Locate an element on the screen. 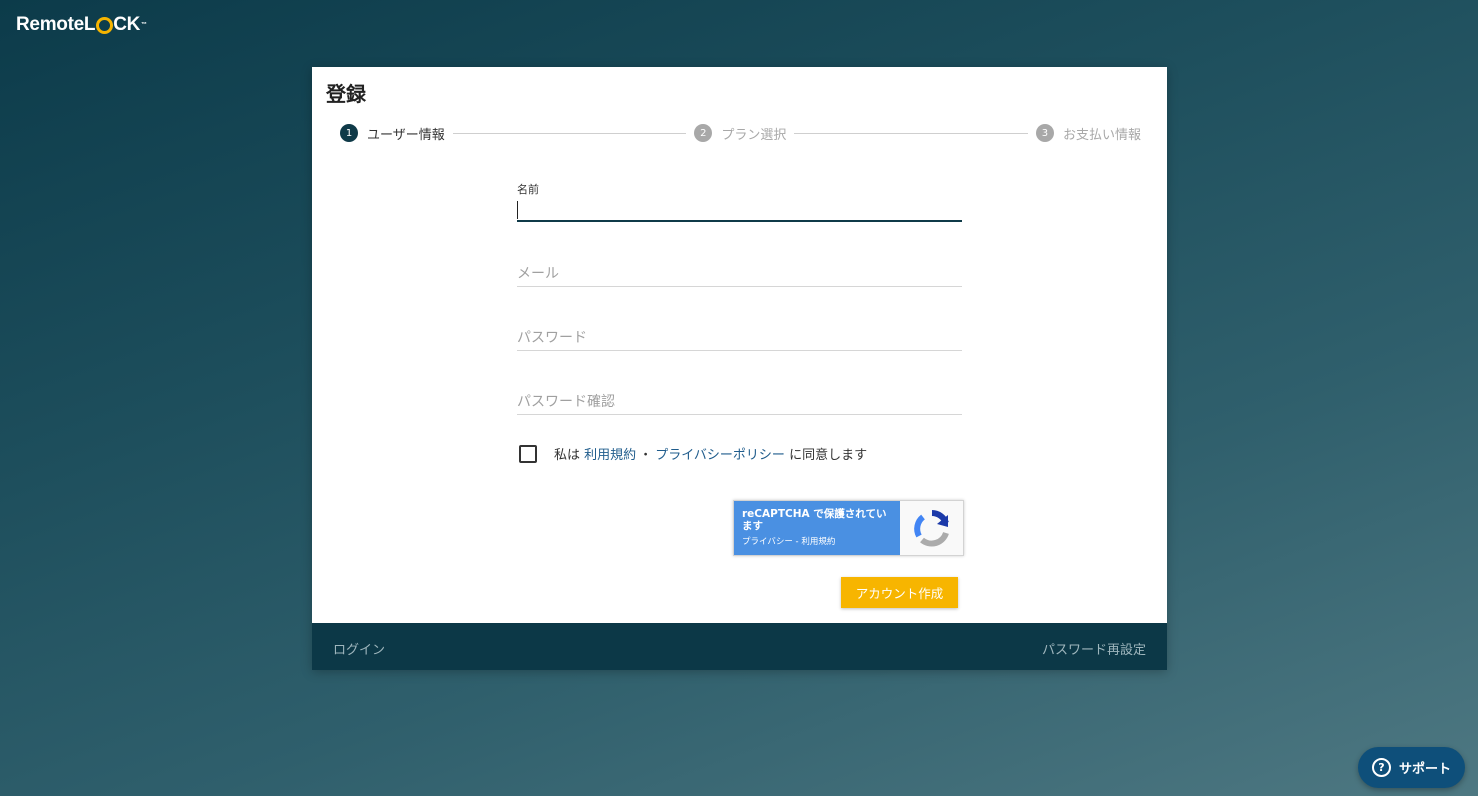 The image size is (1478, 796). step-number: 2 is located at coordinates (703, 133).